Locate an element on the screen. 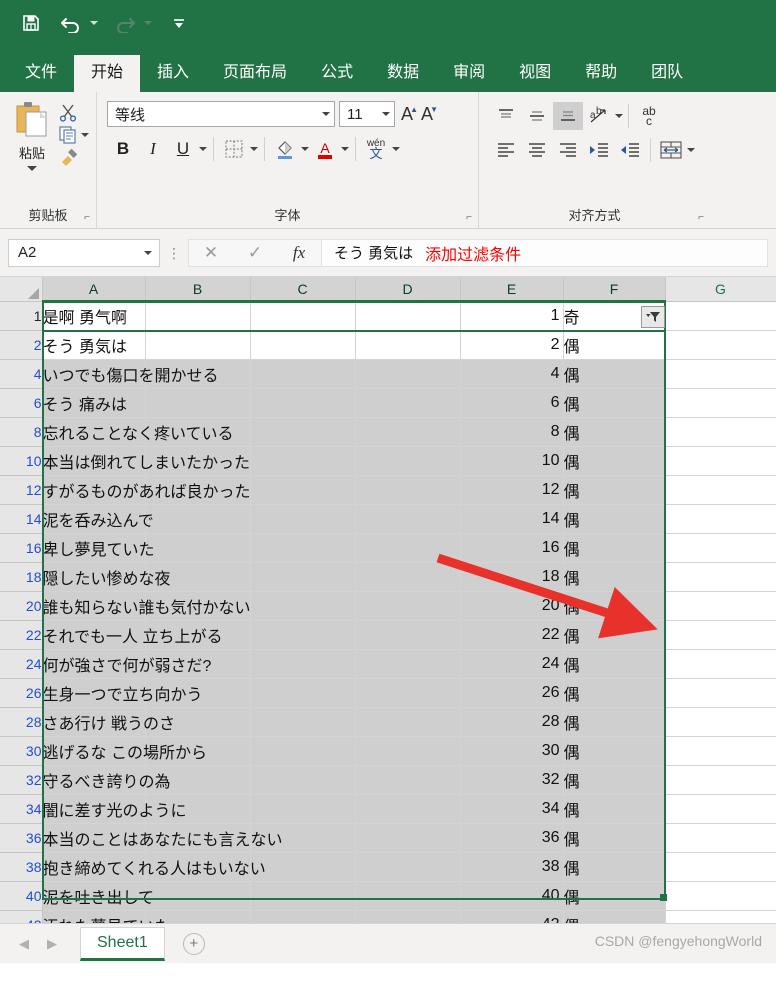  bold-button: B is located at coordinates (123, 149).